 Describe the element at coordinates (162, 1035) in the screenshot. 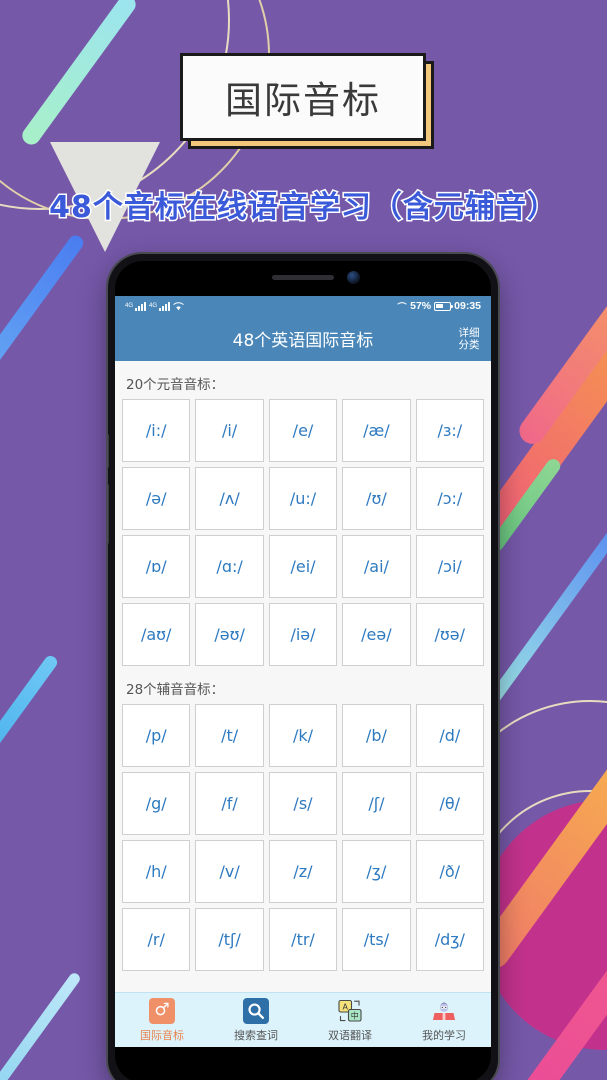

I see `nav-label-phonetic: 国际音标` at that location.